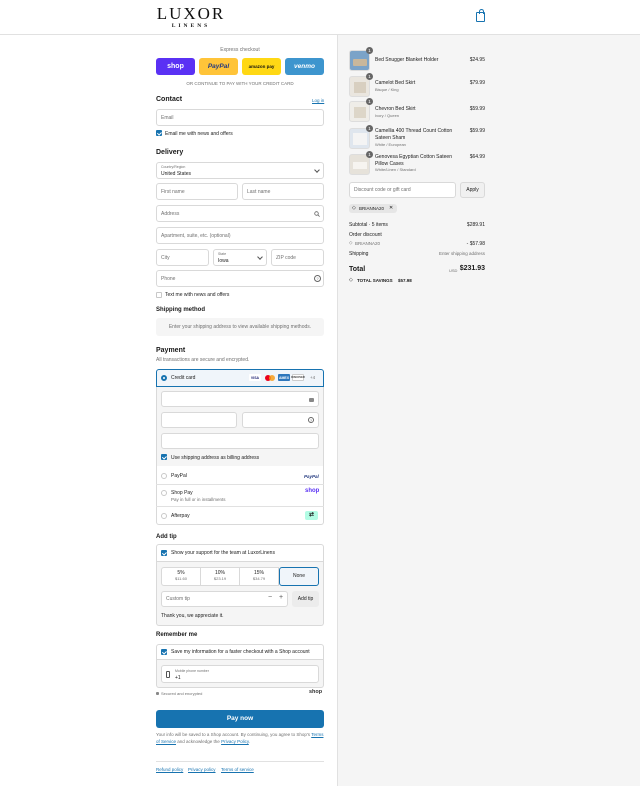  I want to click on shipping-value: Enter shipping address, so click(461, 253).